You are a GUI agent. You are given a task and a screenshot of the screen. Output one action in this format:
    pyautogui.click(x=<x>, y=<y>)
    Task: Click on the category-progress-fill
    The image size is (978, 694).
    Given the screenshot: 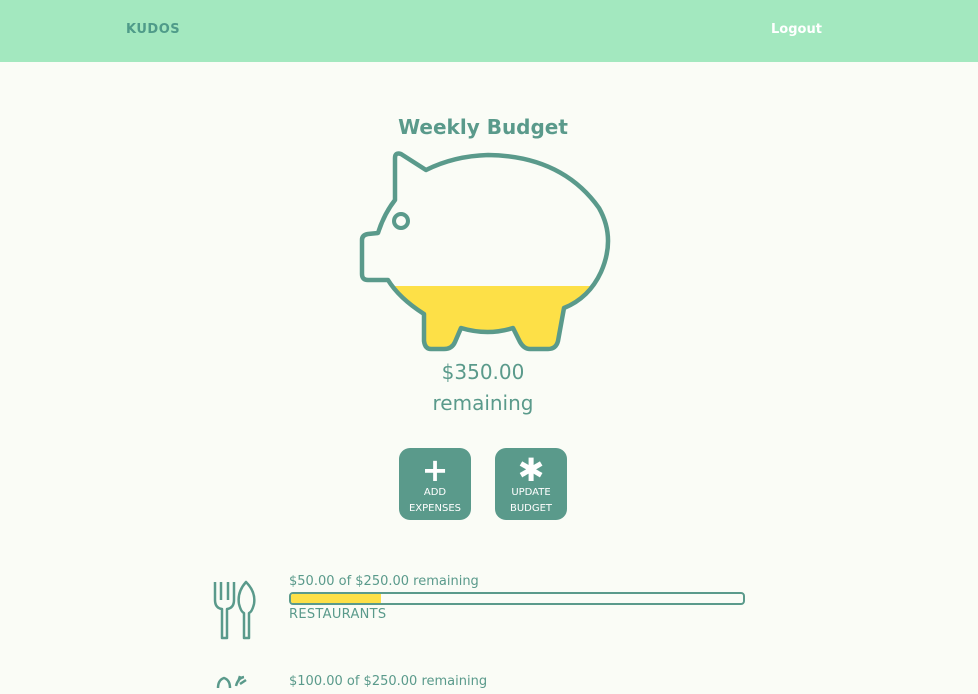 What is the action you would take?
    pyautogui.click(x=336, y=598)
    